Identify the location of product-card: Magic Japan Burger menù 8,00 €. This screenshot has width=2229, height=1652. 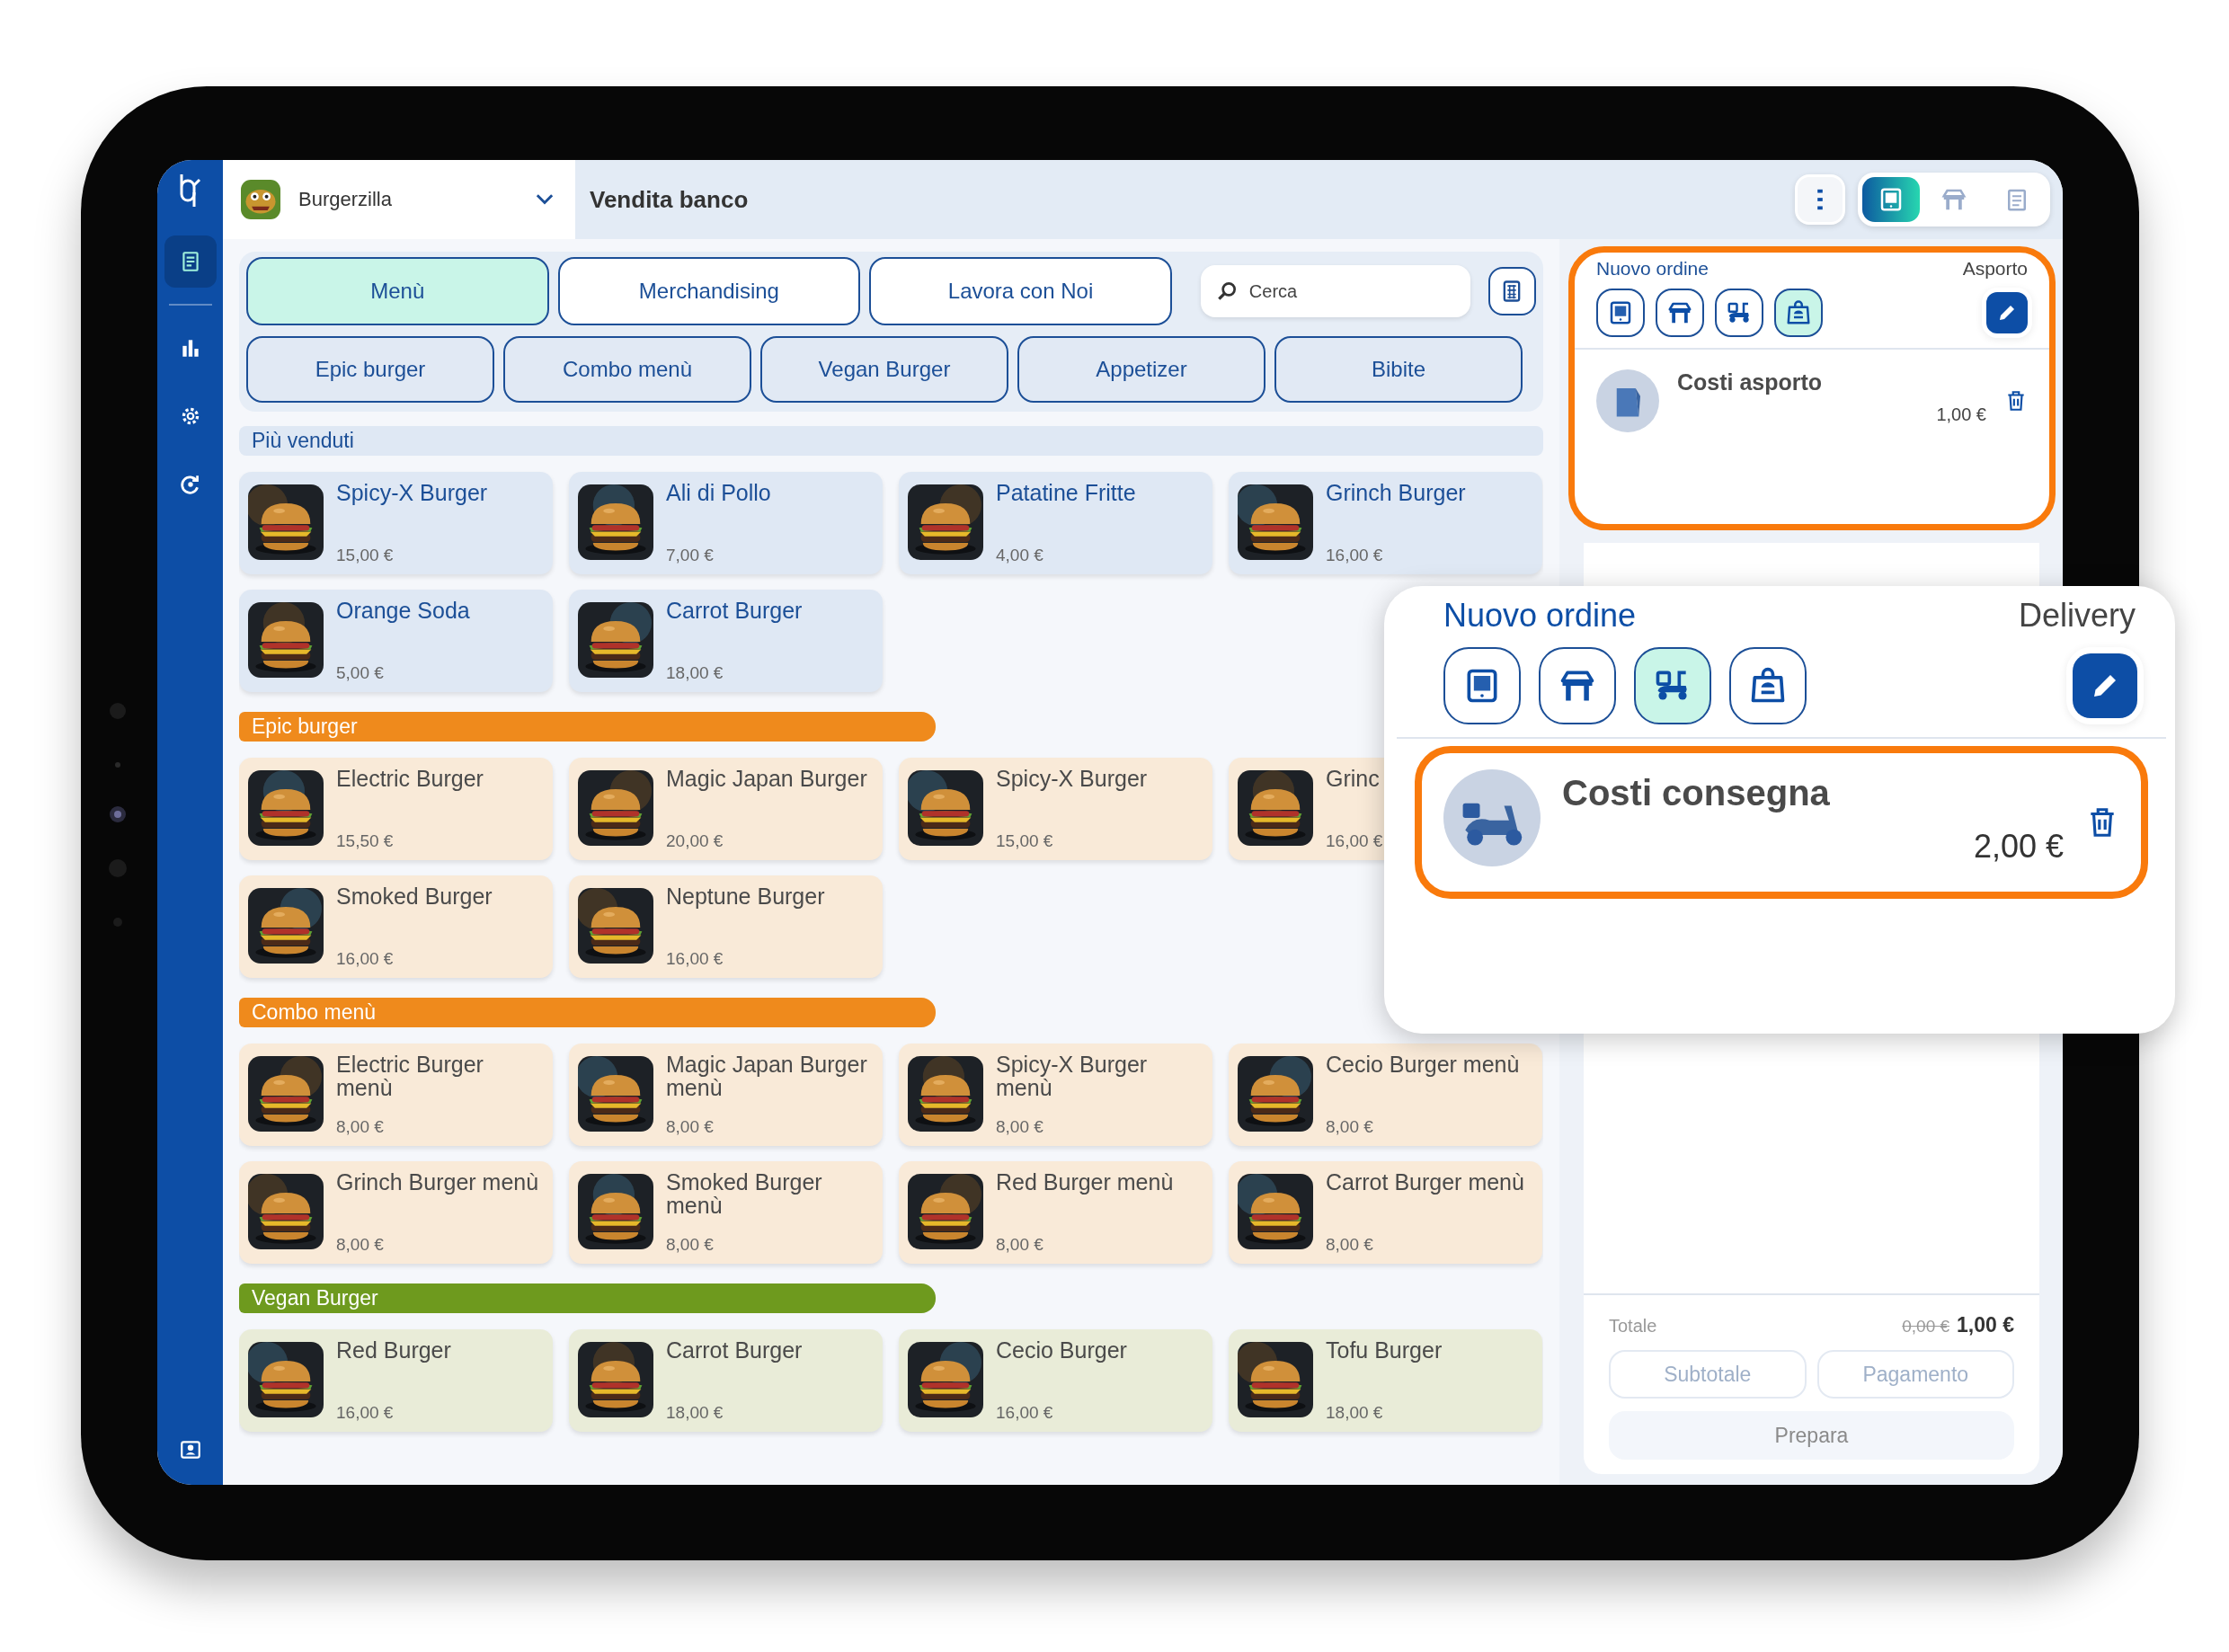
(726, 1095).